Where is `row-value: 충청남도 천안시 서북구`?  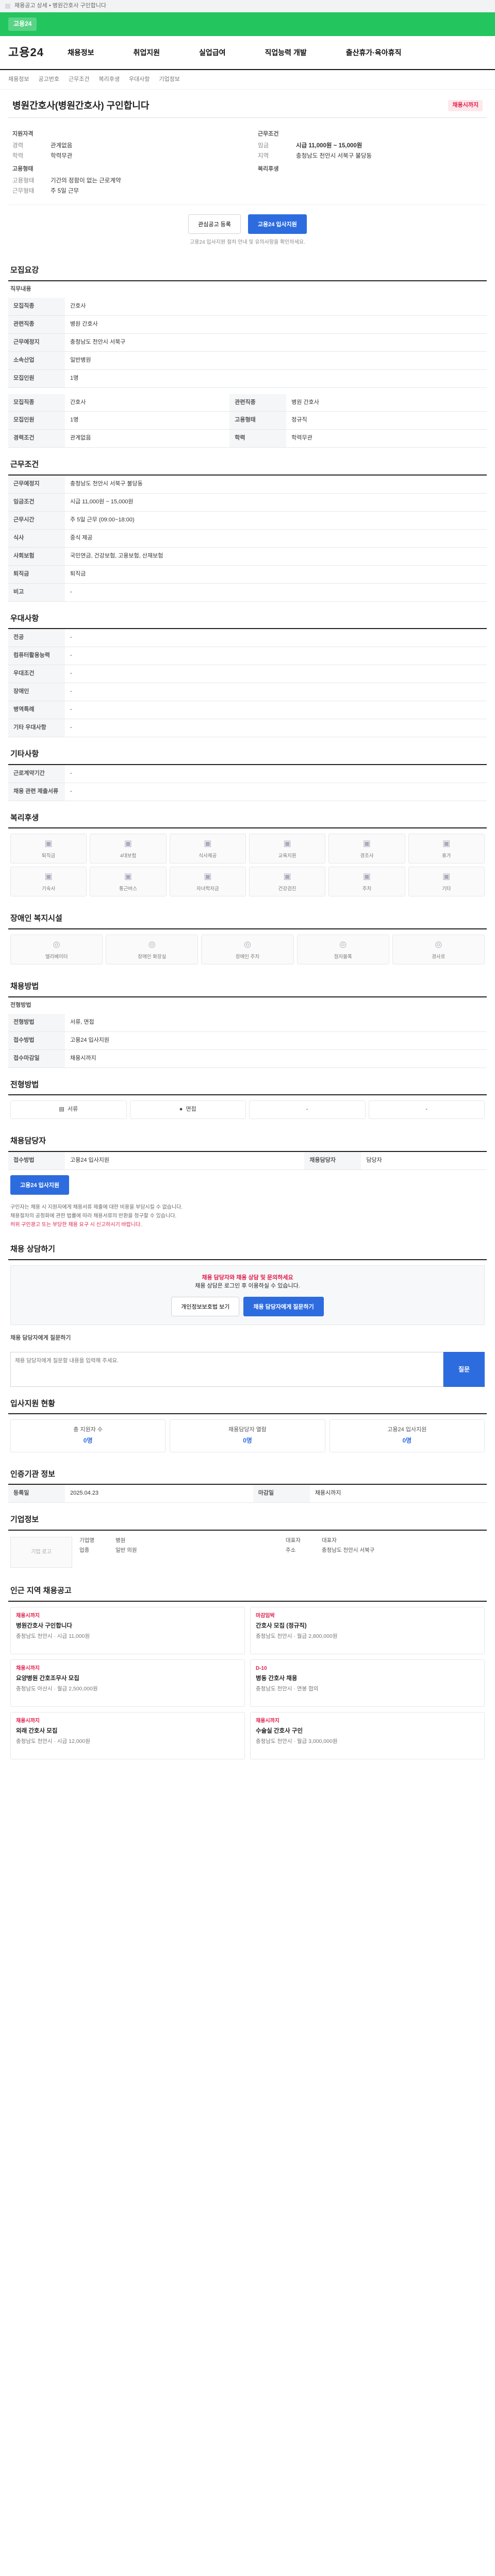 row-value: 충청남도 천안시 서북구 is located at coordinates (276, 343).